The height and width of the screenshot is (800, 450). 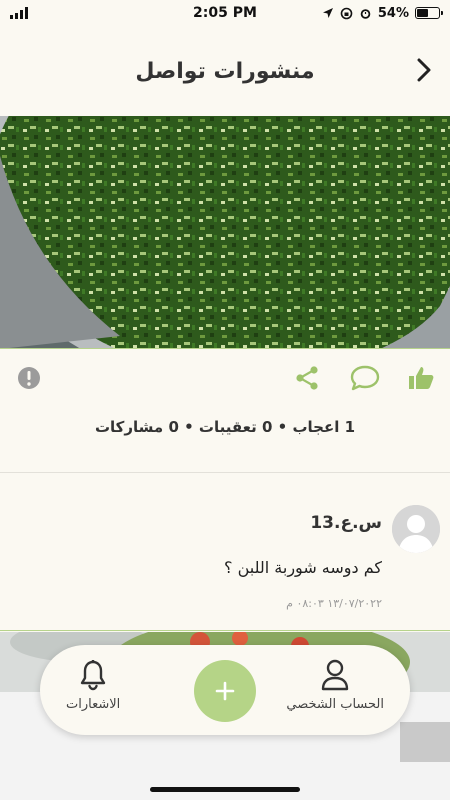 I want to click on user-icon, so click(x=335, y=675).